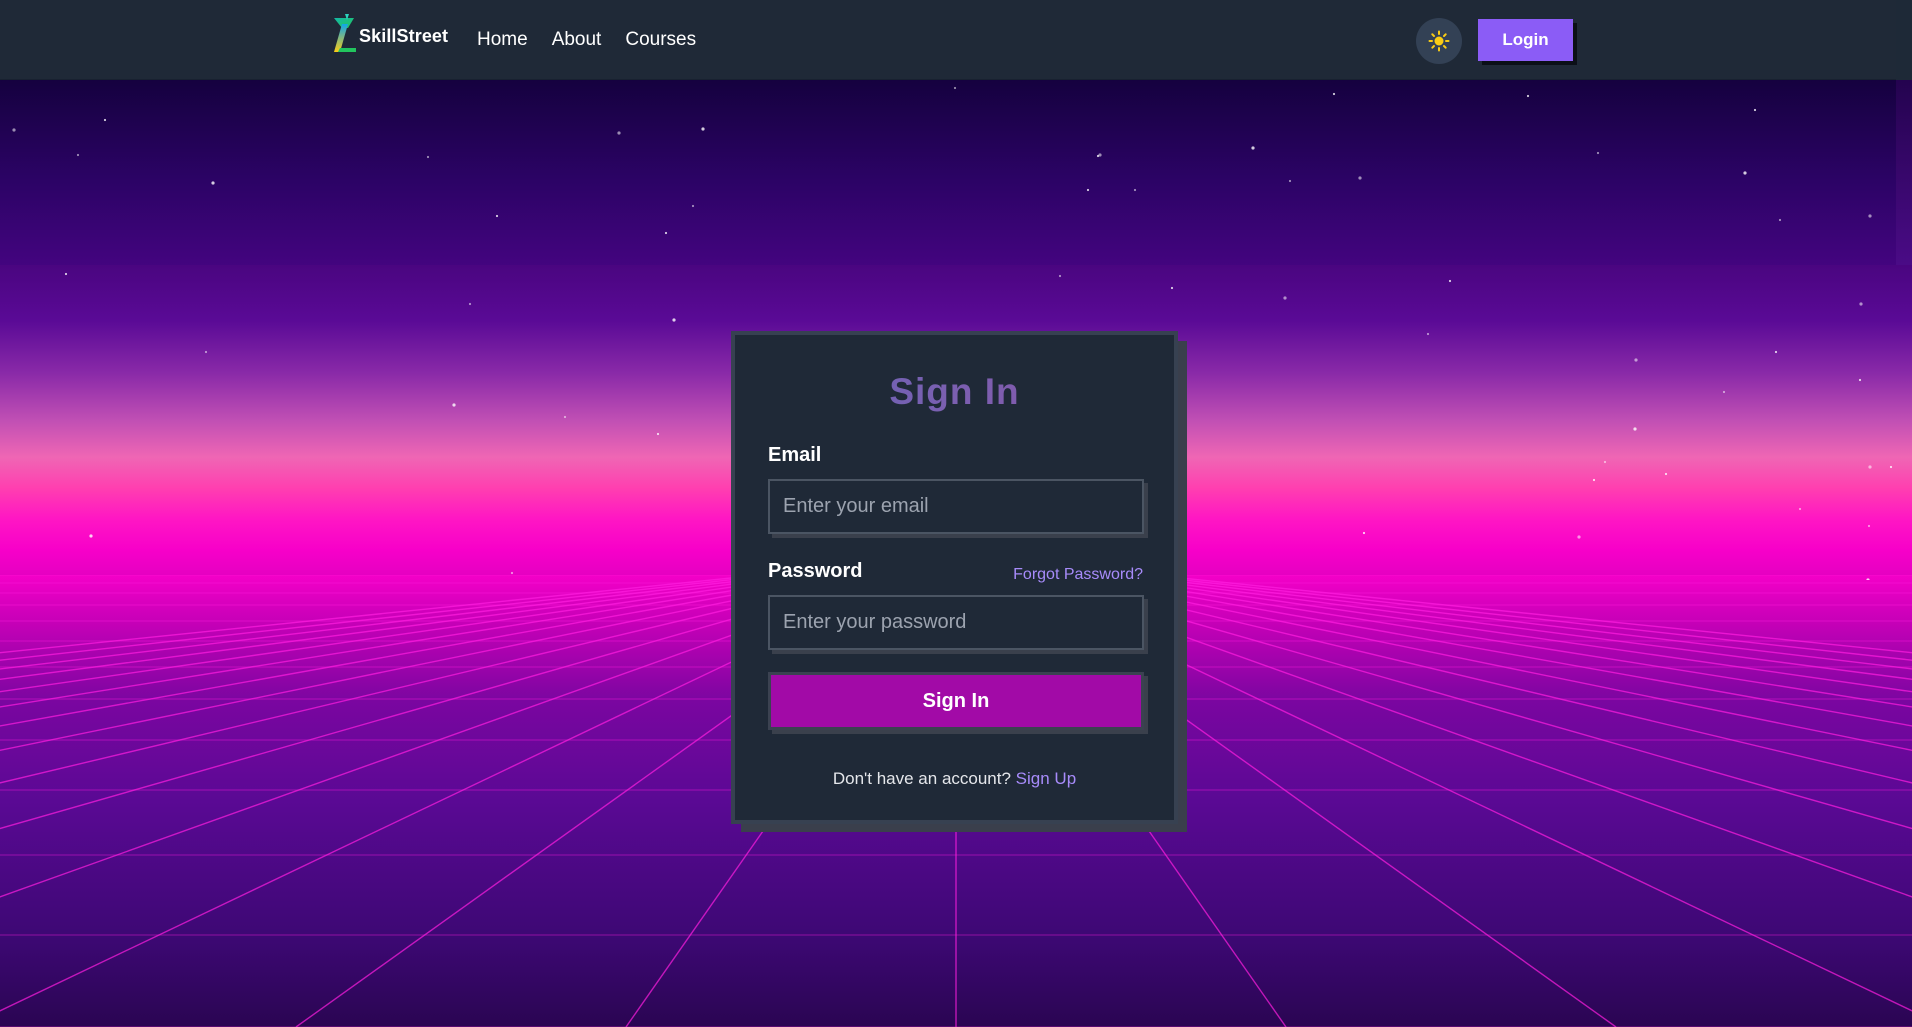 This screenshot has width=1912, height=1027. What do you see at coordinates (404, 35) in the screenshot?
I see `brand-name: SkillStreet` at bounding box center [404, 35].